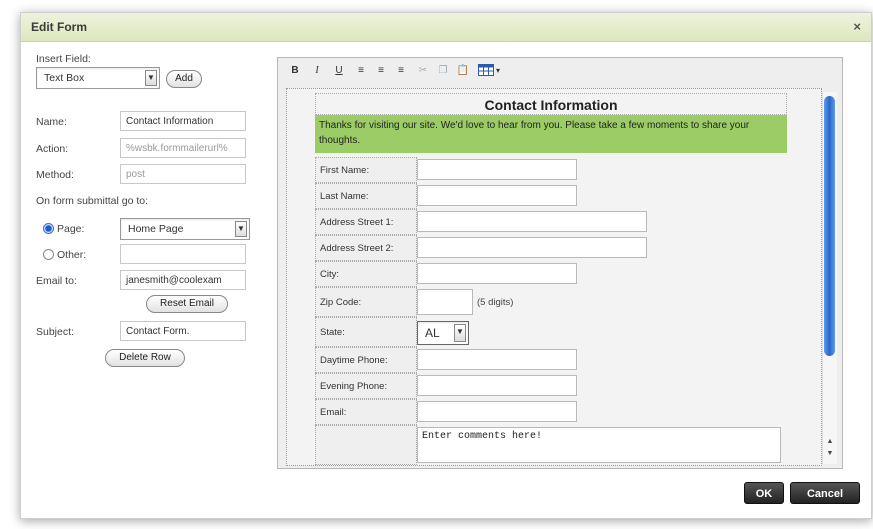 This screenshot has width=873, height=529. What do you see at coordinates (187, 304) in the screenshot?
I see `reset-email-button: Reset Email` at bounding box center [187, 304].